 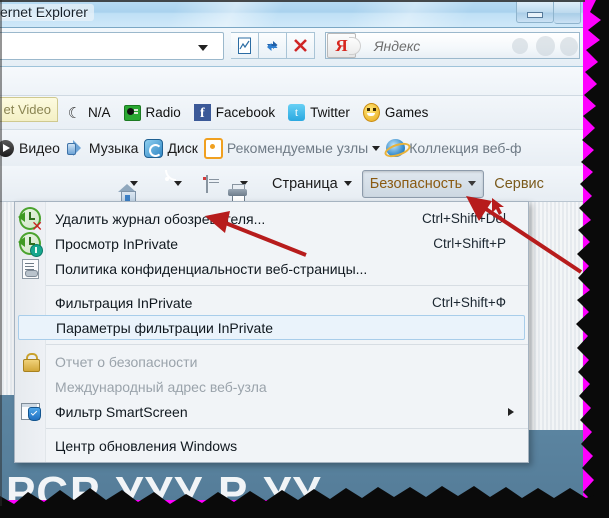 I want to click on torn-edge-right-black, so click(x=592, y=259).